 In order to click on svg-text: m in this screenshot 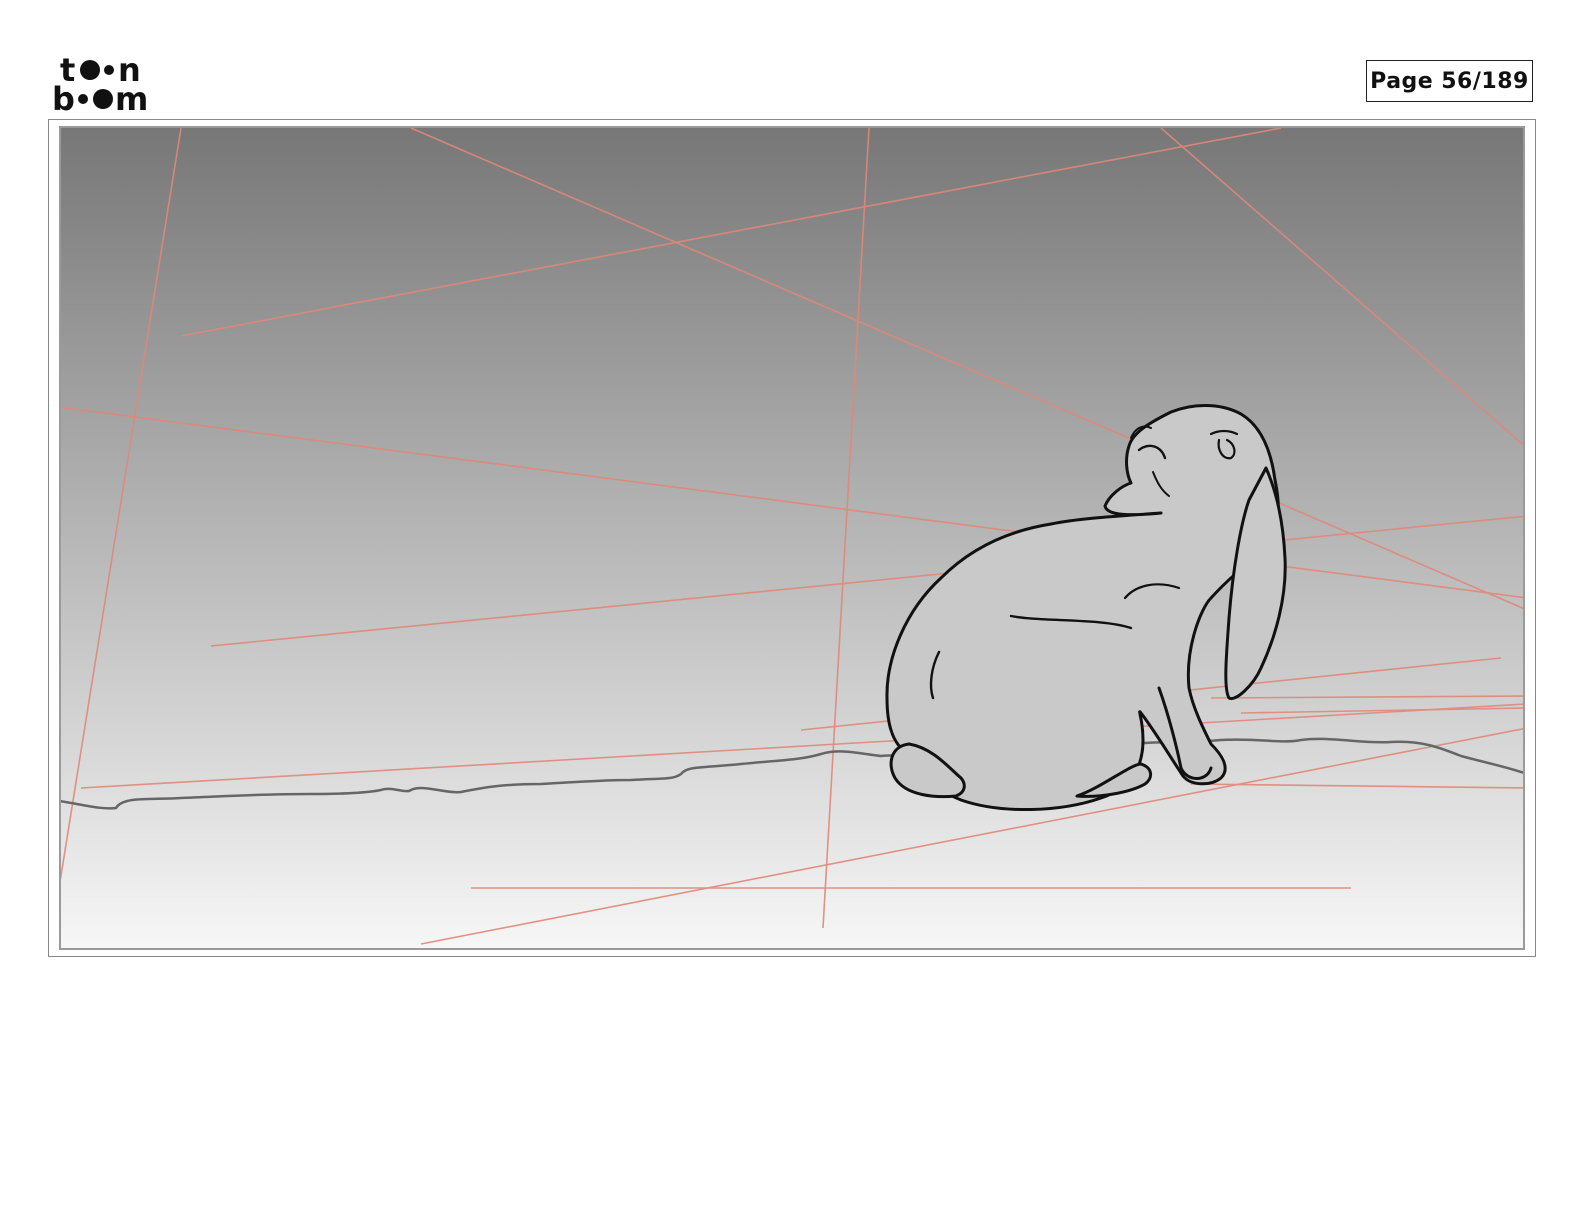, I will do `click(131, 96)`.